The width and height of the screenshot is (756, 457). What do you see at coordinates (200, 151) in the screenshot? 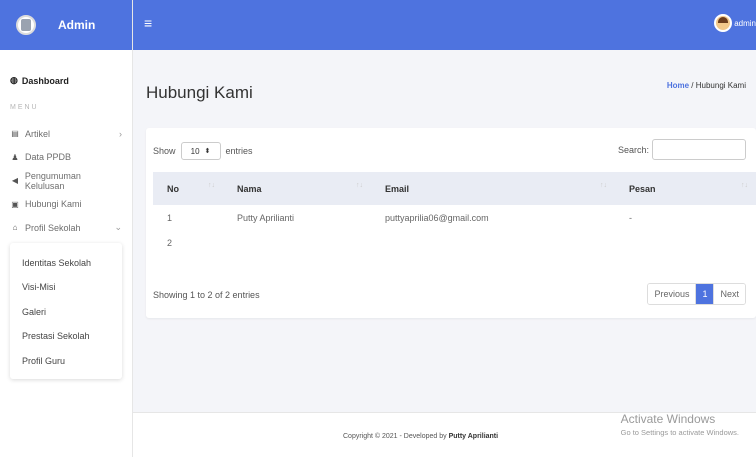
I see `entries-select: 10 ⬍` at bounding box center [200, 151].